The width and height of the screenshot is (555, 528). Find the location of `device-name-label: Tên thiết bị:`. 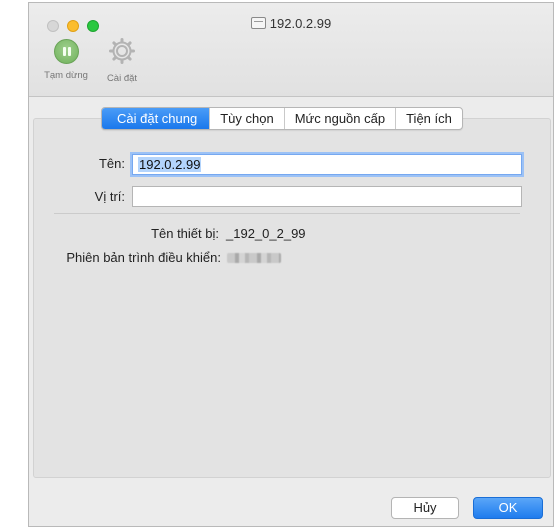

device-name-label: Tên thiết bị: is located at coordinates (185, 233).